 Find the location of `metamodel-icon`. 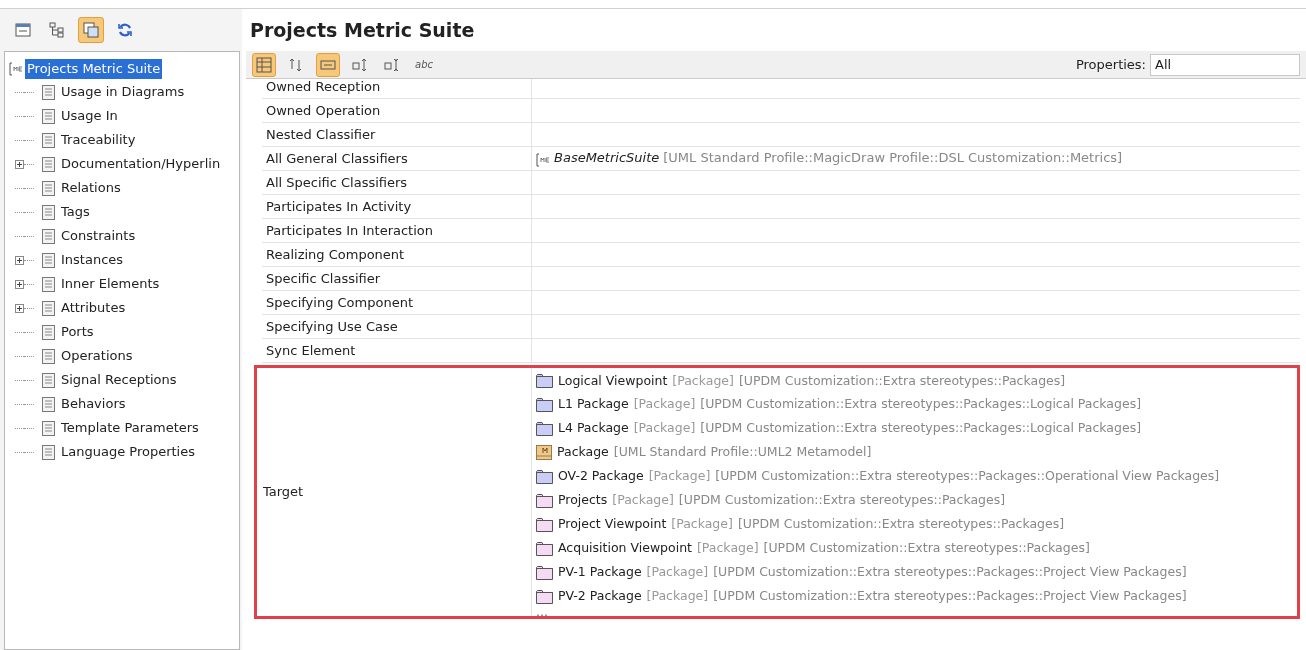

metamodel-icon is located at coordinates (544, 453).